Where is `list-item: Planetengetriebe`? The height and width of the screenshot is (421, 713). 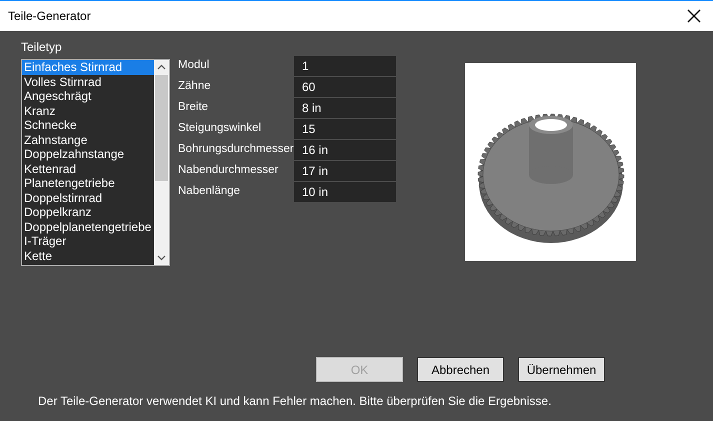 list-item: Planetengetriebe is located at coordinates (88, 183).